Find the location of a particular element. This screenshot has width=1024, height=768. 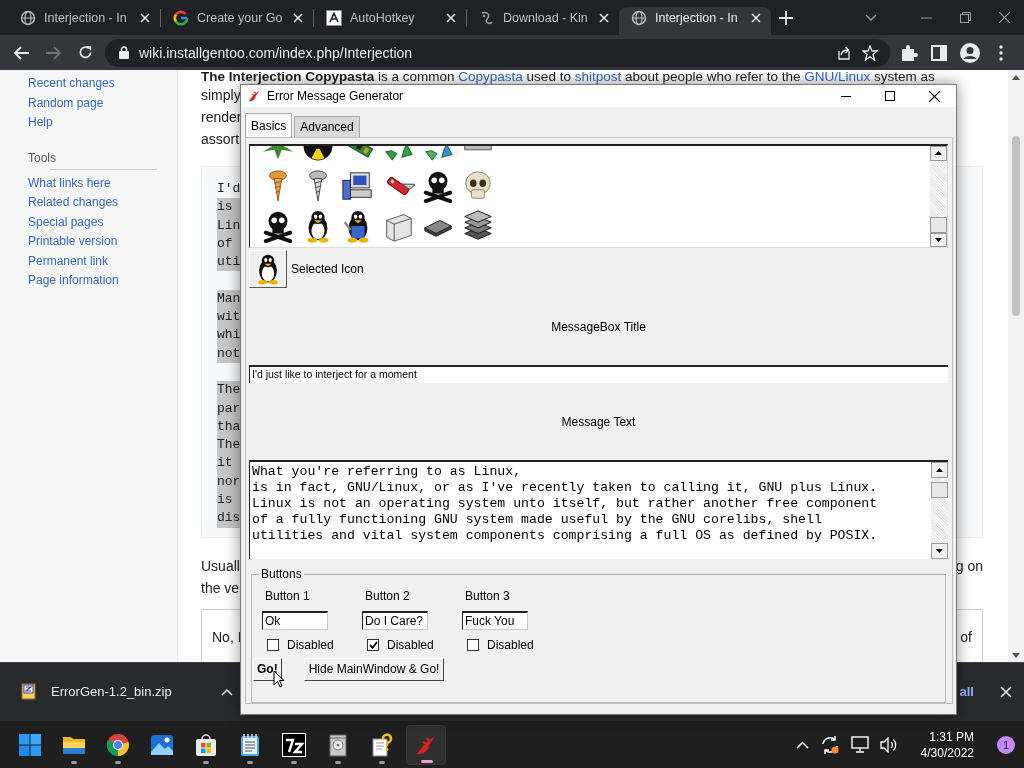

sidebar-link: Related changes is located at coordinates (73, 203).